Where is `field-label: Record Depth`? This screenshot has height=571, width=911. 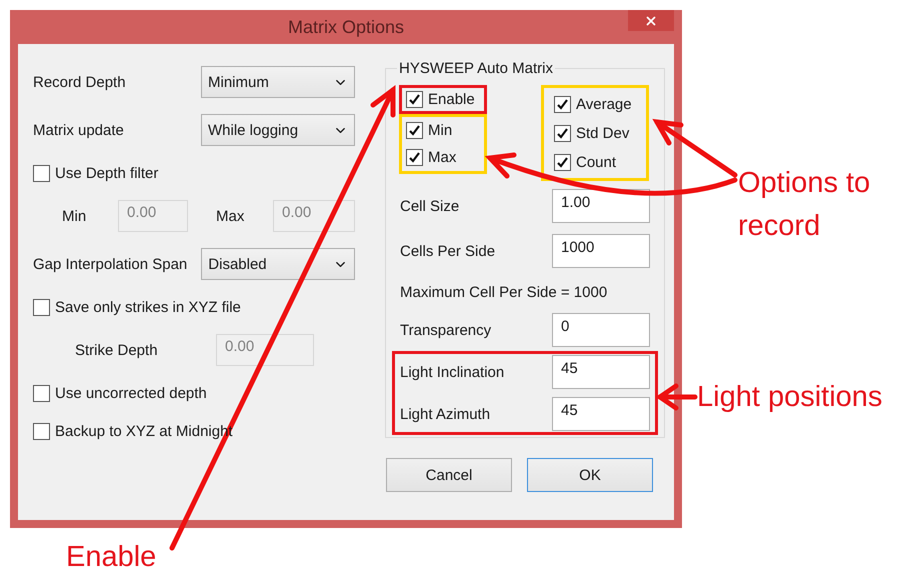
field-label: Record Depth is located at coordinates (80, 82).